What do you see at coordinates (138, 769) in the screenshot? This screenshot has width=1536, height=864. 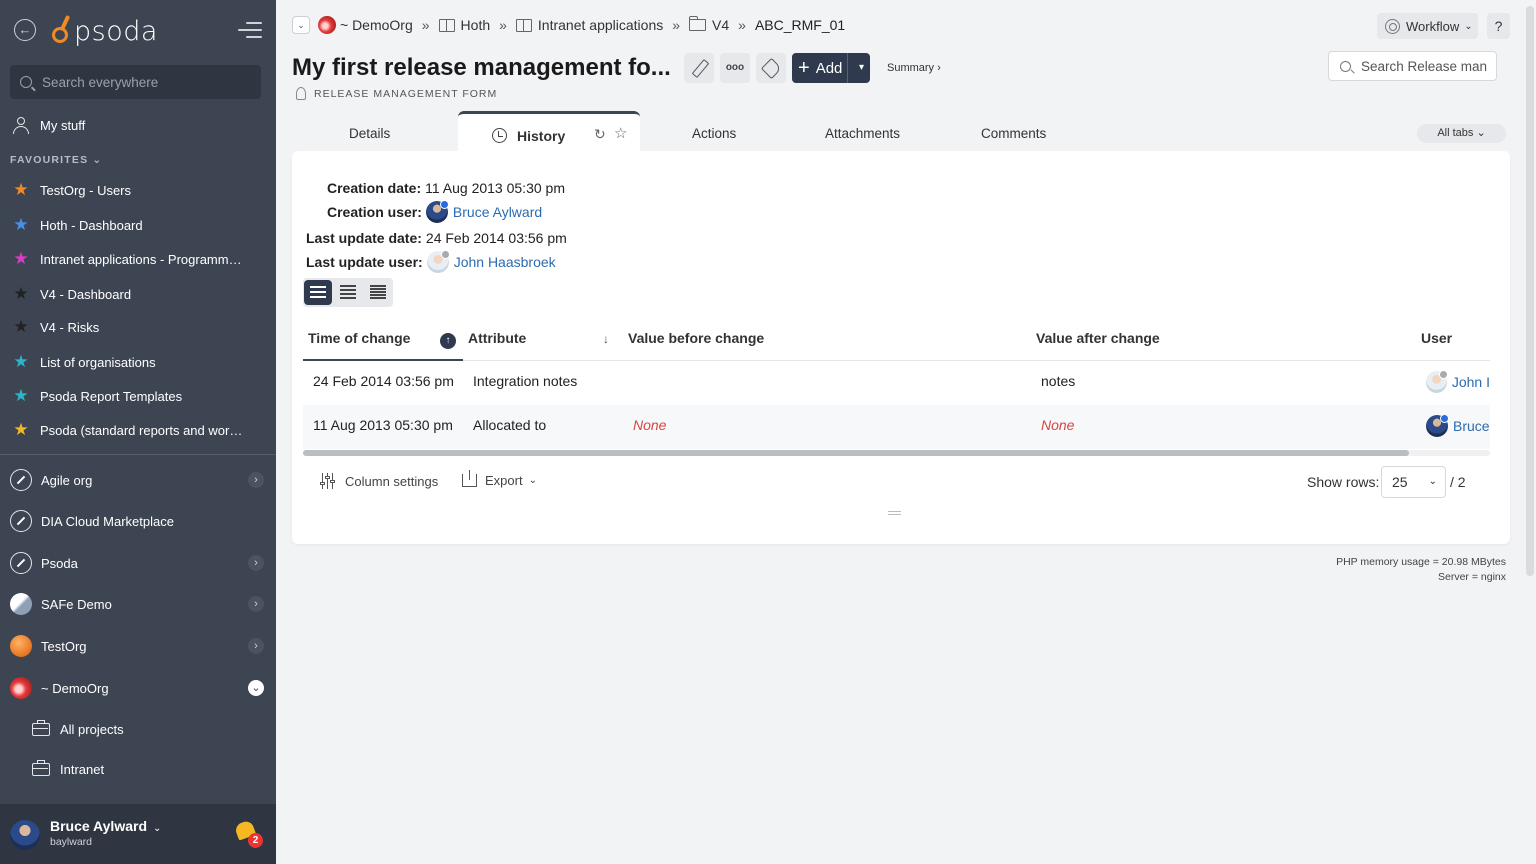 I see `sidebar-item-project: Intranet` at bounding box center [138, 769].